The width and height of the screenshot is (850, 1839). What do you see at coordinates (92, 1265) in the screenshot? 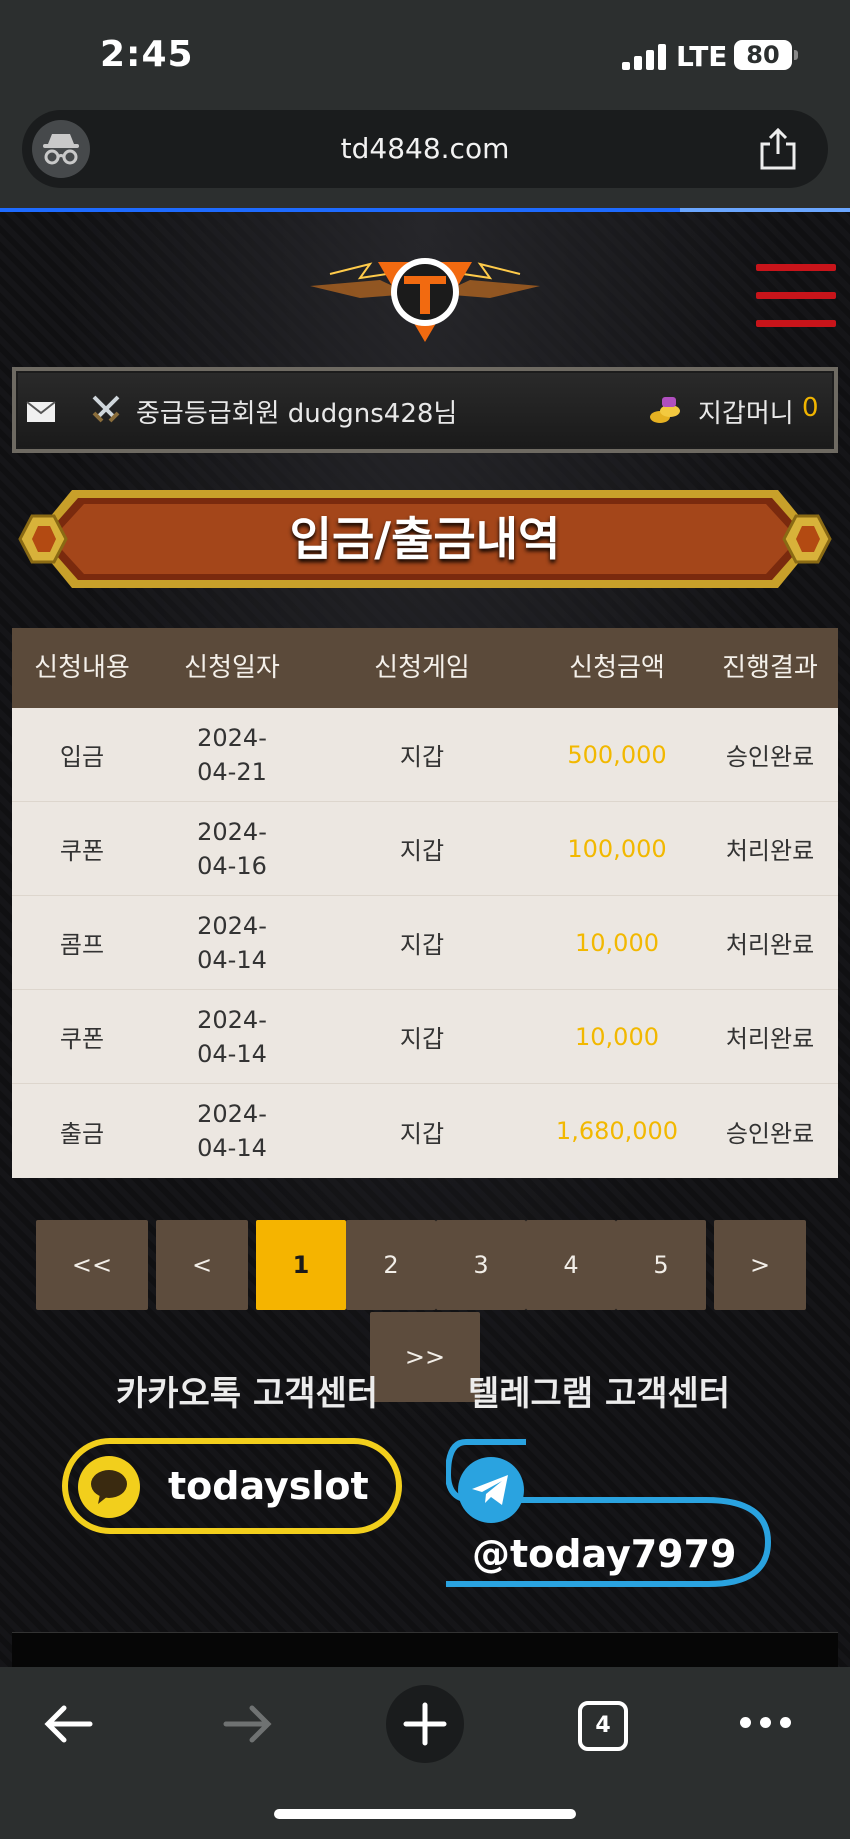
I see `page-first-button: <<` at bounding box center [92, 1265].